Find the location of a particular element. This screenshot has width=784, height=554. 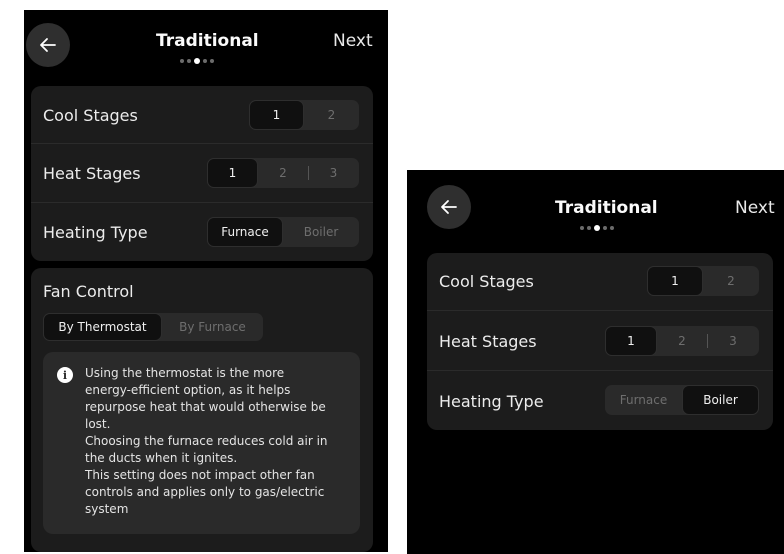

info-text-line: repurpose heat that would otherwise be is located at coordinates (205, 407).